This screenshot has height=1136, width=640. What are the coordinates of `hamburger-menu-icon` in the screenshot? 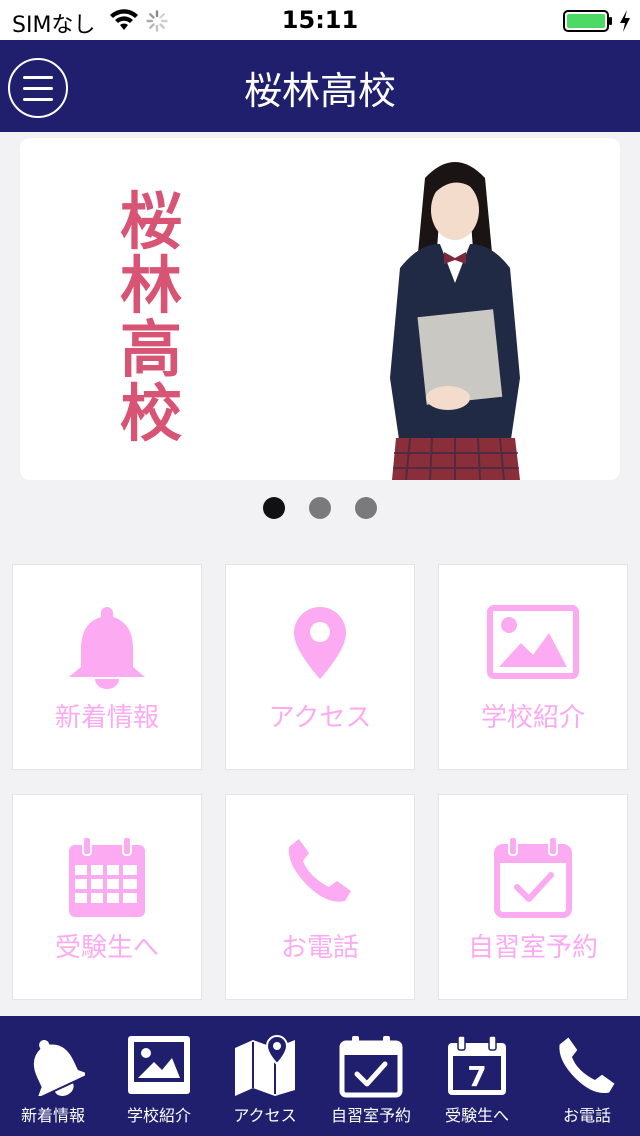 It's located at (38, 88).